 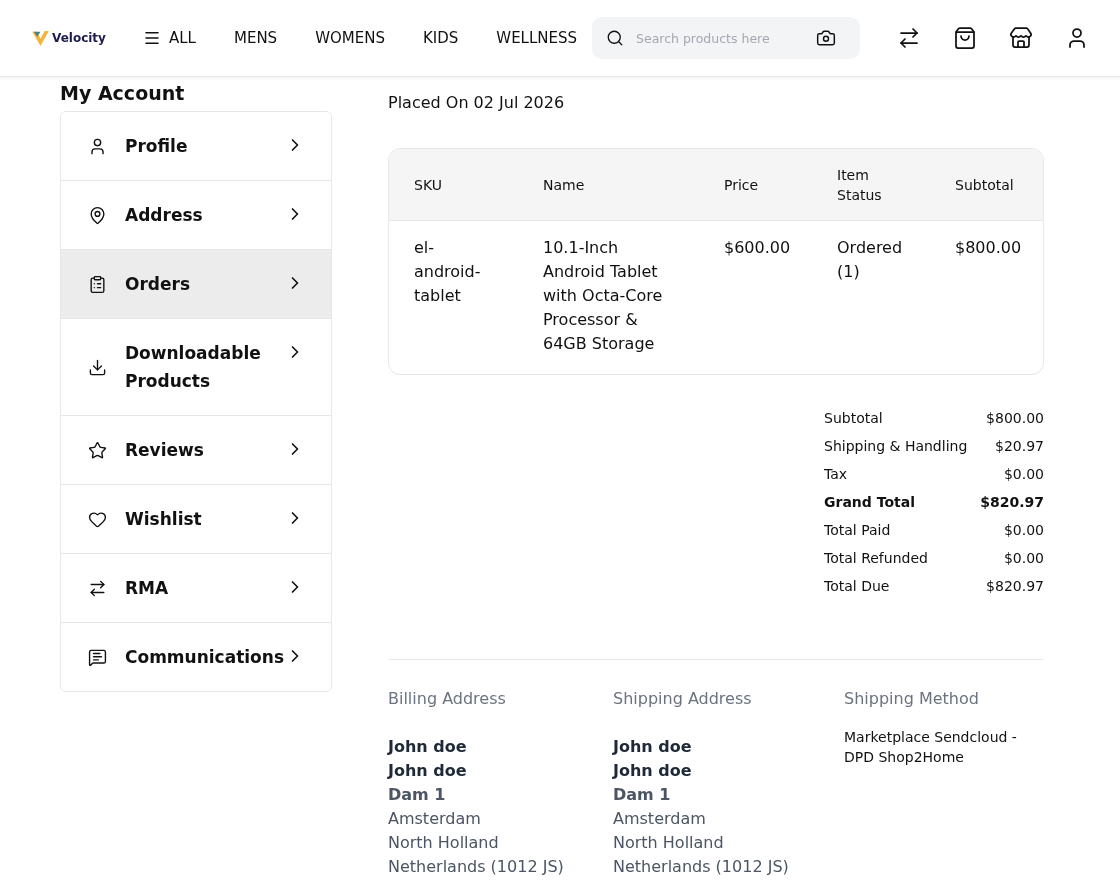 What do you see at coordinates (857, 586) in the screenshot?
I see `total-label: Total Due` at bounding box center [857, 586].